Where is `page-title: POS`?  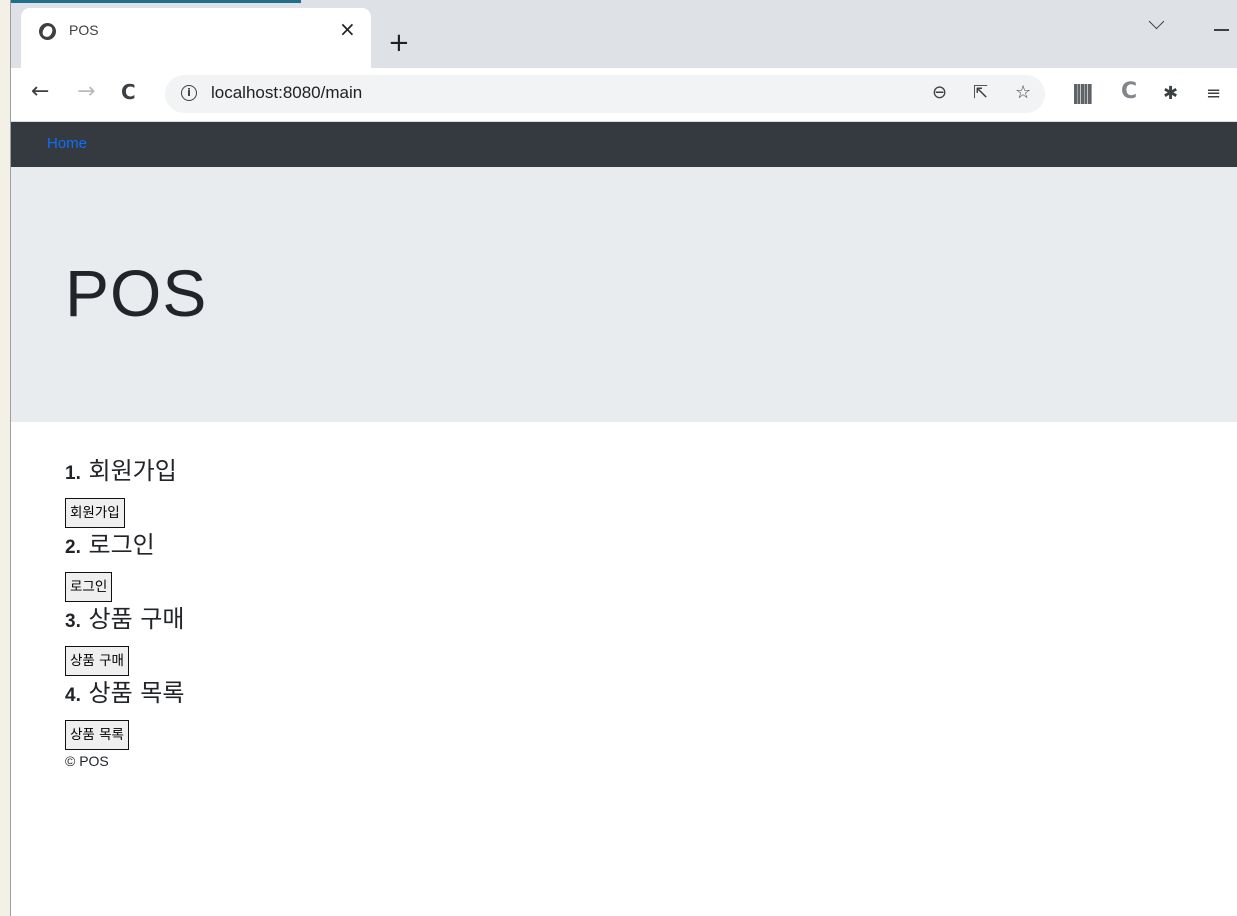
page-title: POS is located at coordinates (136, 293).